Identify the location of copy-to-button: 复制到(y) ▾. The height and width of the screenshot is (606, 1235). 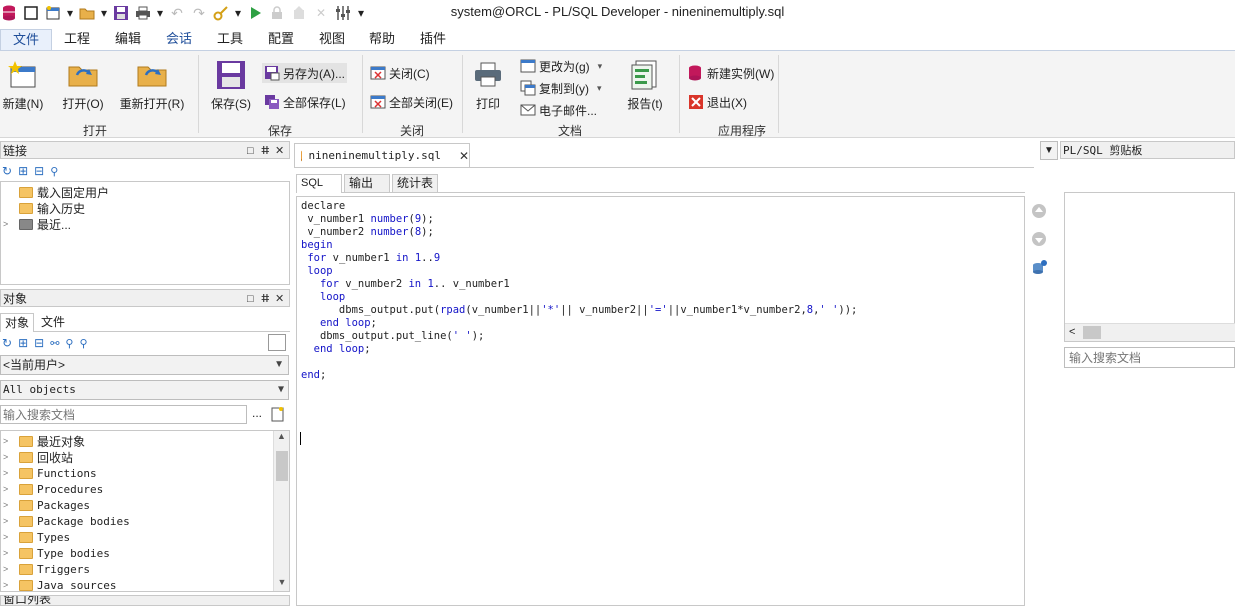
(561, 88).